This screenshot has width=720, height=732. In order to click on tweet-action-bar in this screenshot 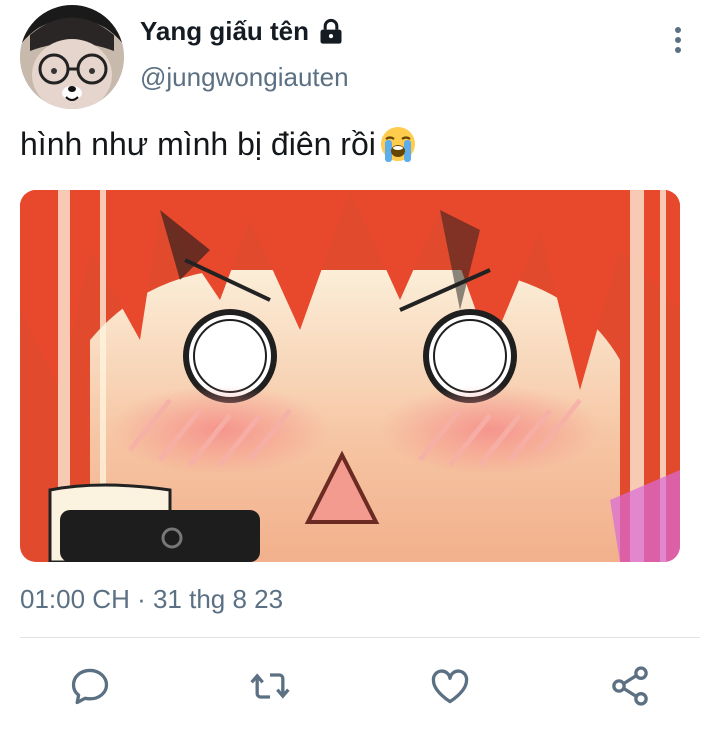, I will do `click(360, 686)`.